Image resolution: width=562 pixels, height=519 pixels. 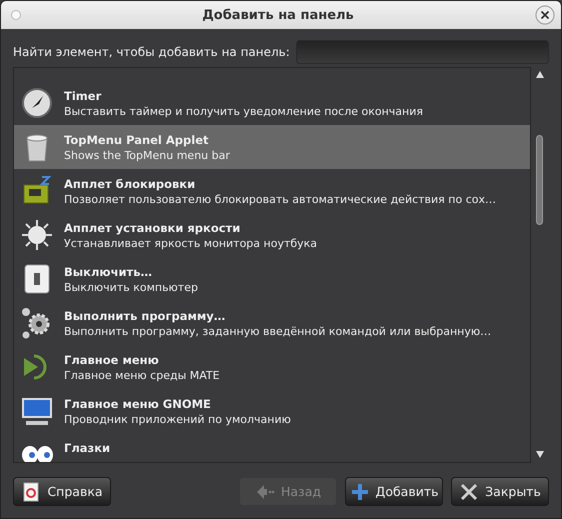 What do you see at coordinates (112, 359) in the screenshot?
I see `item-title: Главное меню` at bounding box center [112, 359].